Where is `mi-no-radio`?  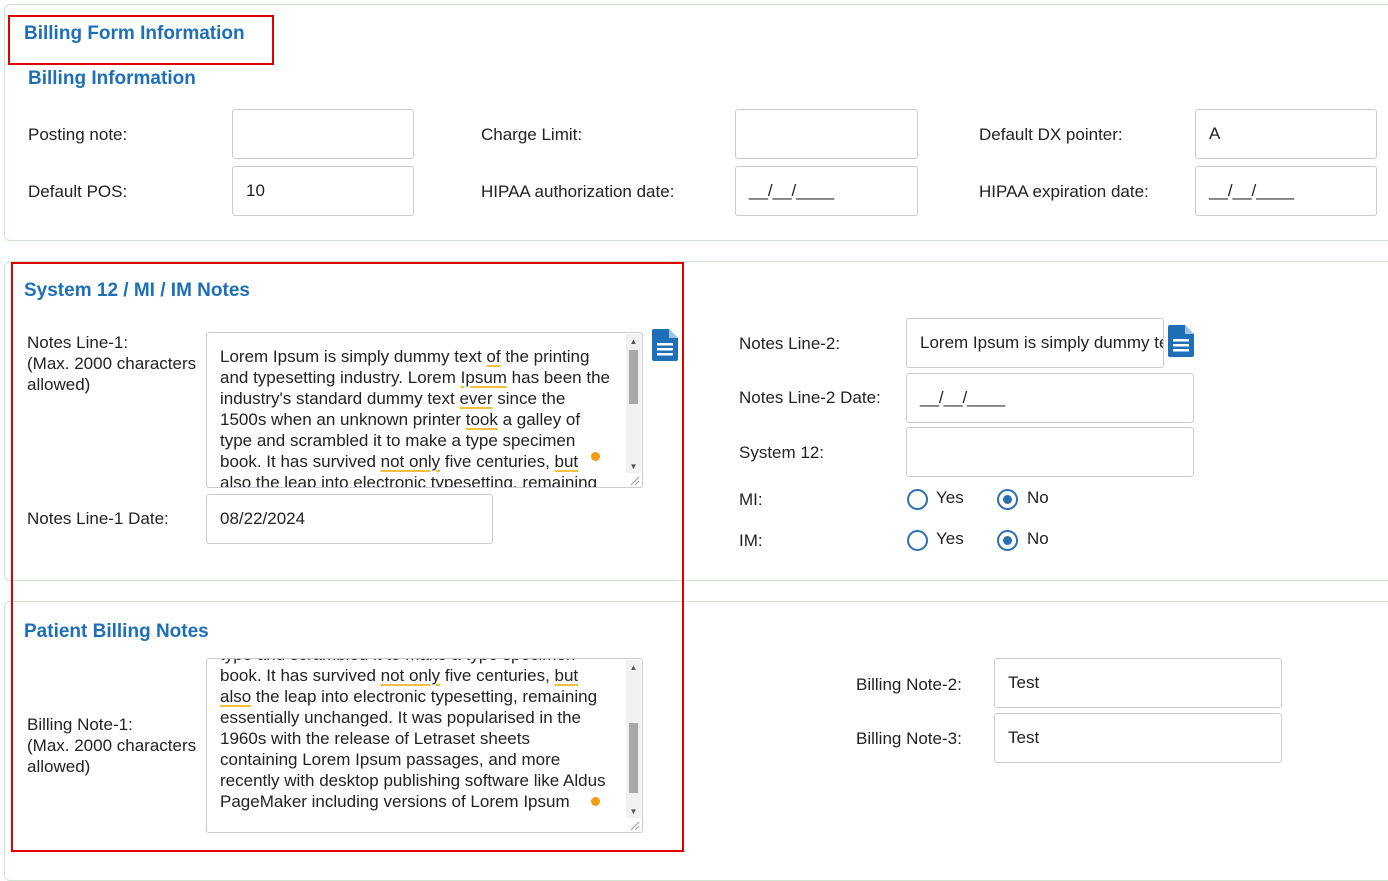
mi-no-radio is located at coordinates (1007, 499).